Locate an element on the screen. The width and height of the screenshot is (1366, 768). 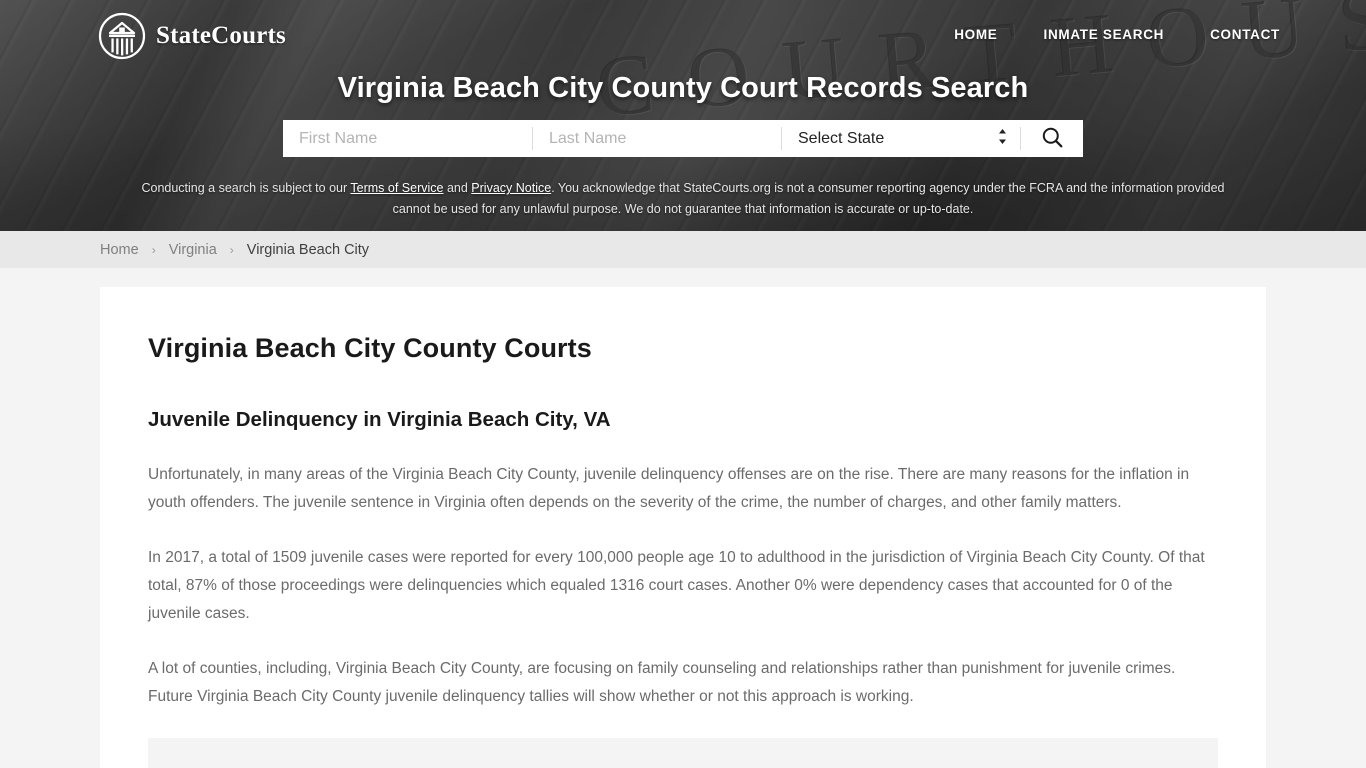
nav-item-contact: CONTACT is located at coordinates (1245, 34).